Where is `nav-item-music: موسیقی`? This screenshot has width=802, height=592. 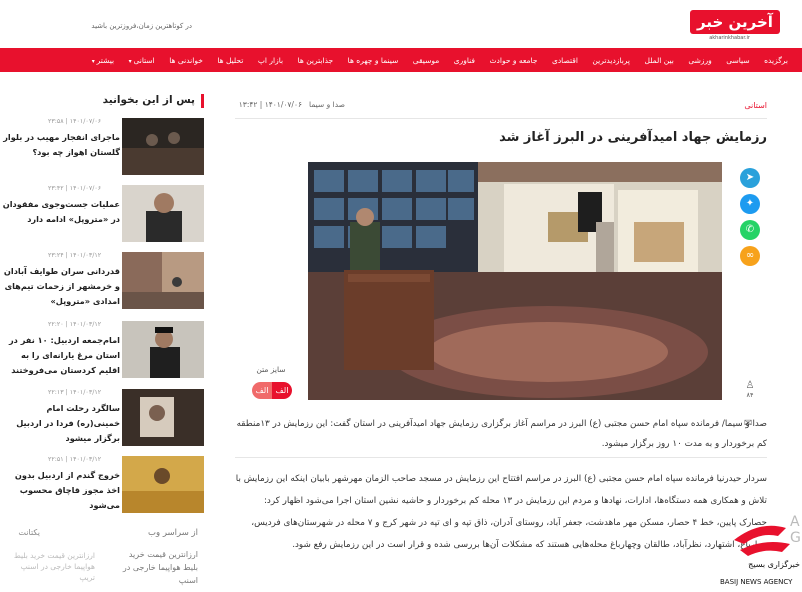 nav-item-music: موسیقی is located at coordinates (426, 60).